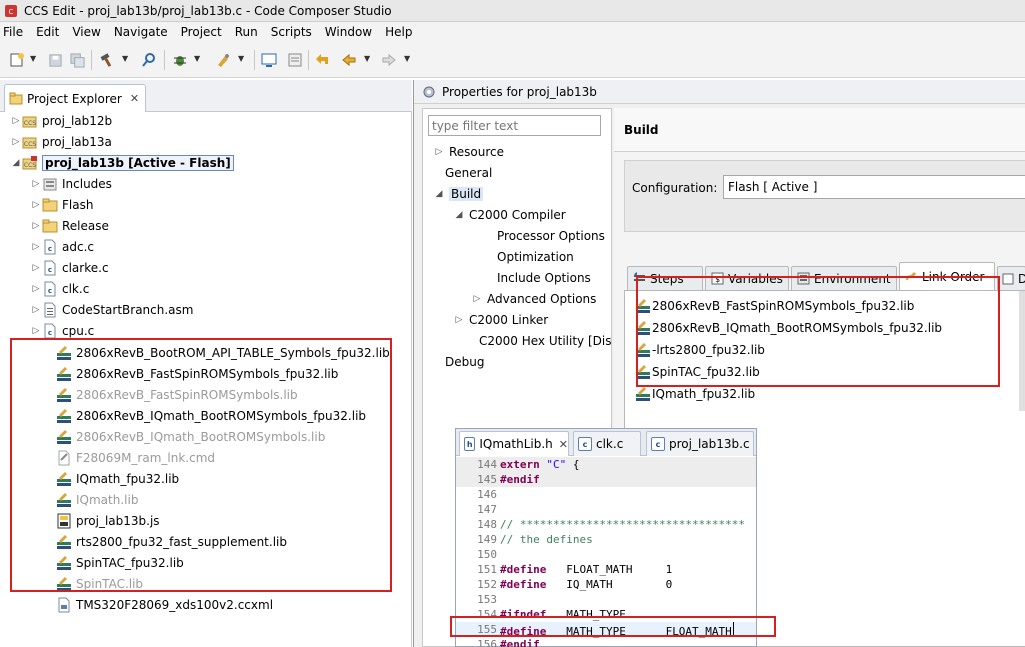 The image size is (1025, 647). What do you see at coordinates (606, 464) in the screenshot?
I see `code-line: 144 extern "C" {` at bounding box center [606, 464].